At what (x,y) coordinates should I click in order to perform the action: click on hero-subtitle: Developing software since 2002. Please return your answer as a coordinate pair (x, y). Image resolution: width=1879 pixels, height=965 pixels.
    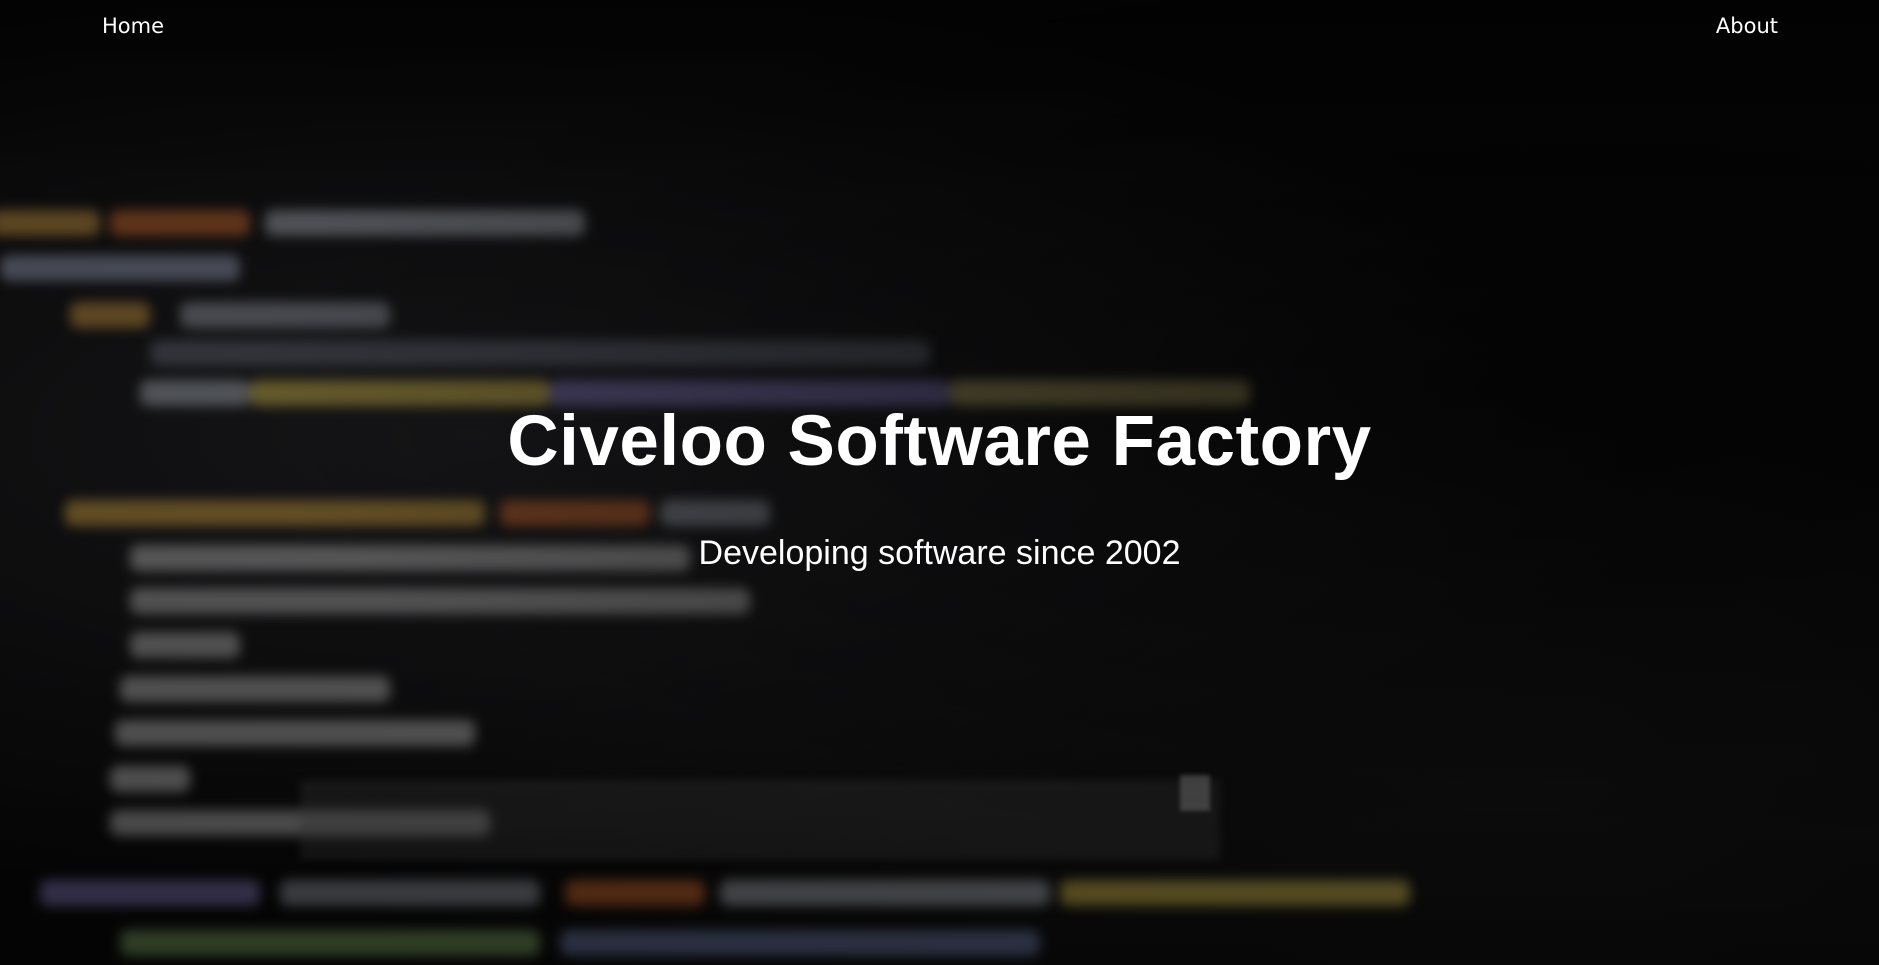
    Looking at the image, I should click on (939, 553).